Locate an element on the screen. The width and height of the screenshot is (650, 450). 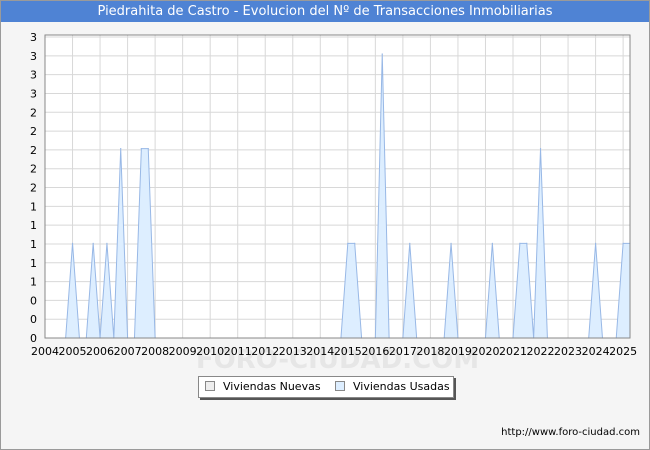
x-tick-label: 2011 is located at coordinates (238, 351).